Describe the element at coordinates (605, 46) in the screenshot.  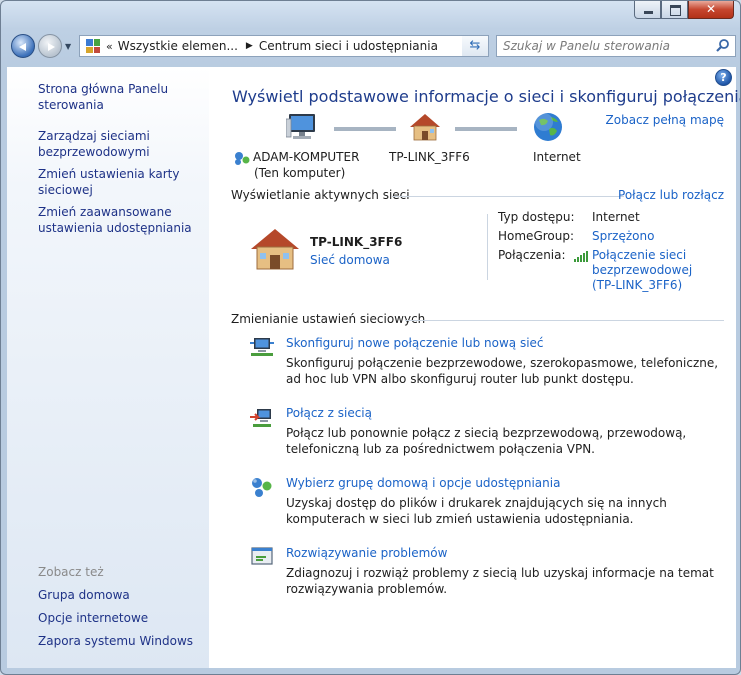
I see `search-input` at that location.